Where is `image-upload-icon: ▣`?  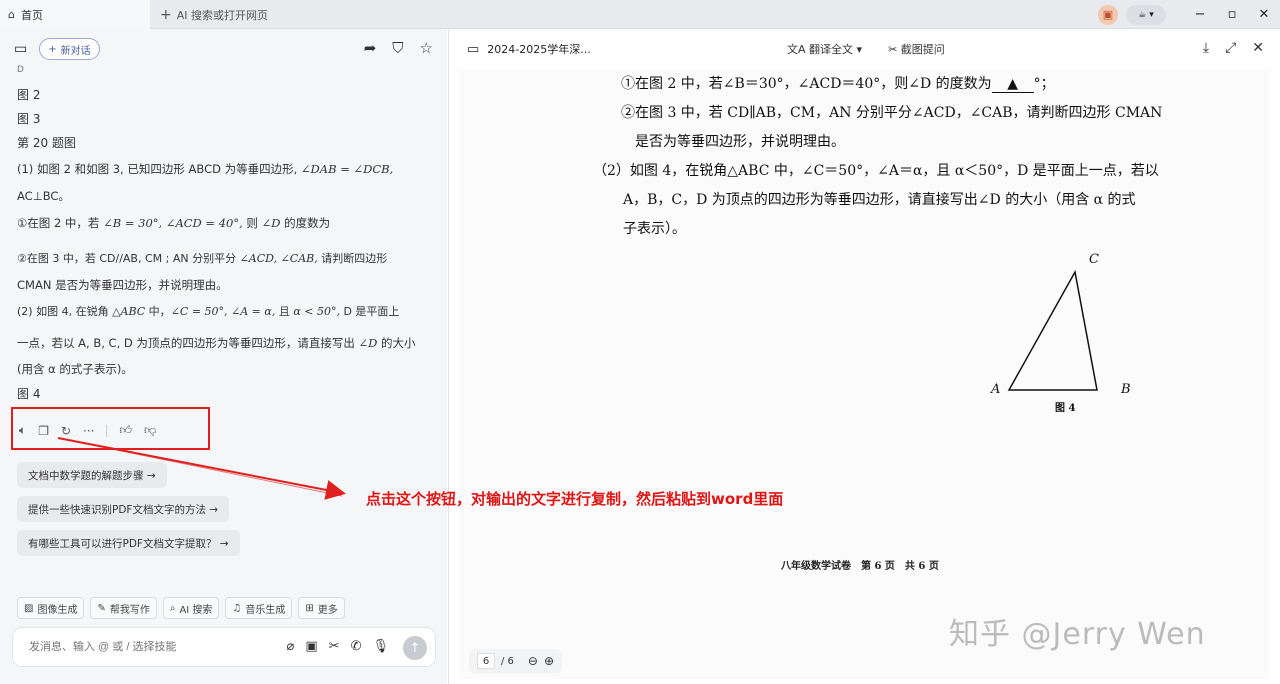 image-upload-icon: ▣ is located at coordinates (311, 646).